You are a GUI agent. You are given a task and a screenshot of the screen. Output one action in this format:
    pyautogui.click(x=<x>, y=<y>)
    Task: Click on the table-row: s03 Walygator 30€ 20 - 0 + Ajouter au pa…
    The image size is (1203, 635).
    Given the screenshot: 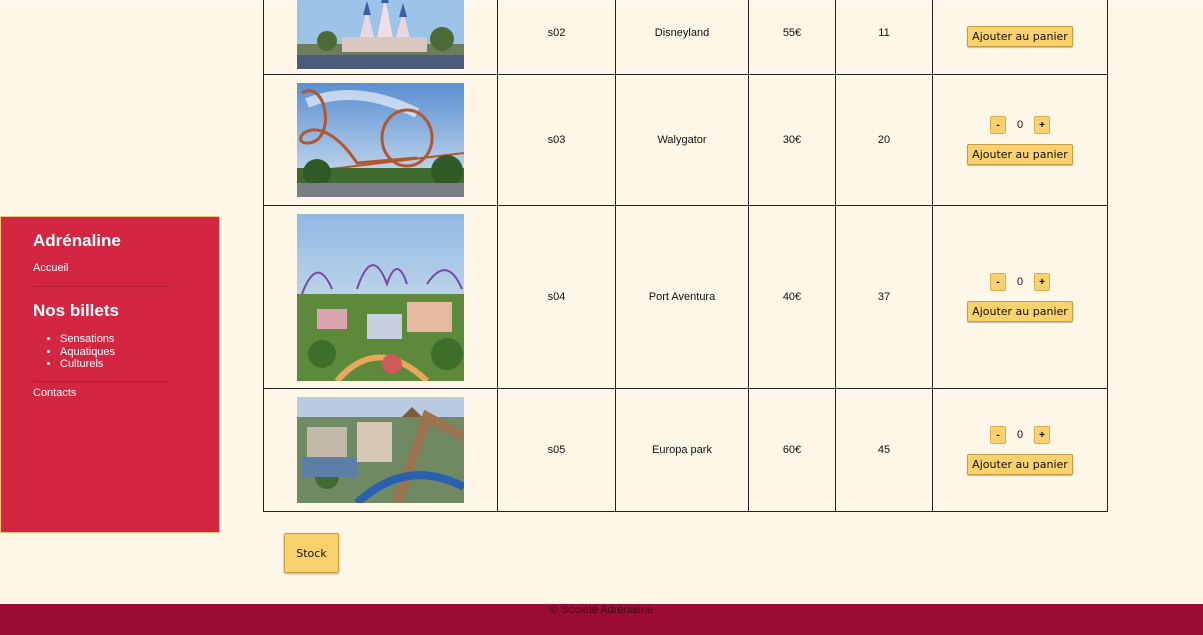 What is the action you would take?
    pyautogui.click(x=685, y=140)
    